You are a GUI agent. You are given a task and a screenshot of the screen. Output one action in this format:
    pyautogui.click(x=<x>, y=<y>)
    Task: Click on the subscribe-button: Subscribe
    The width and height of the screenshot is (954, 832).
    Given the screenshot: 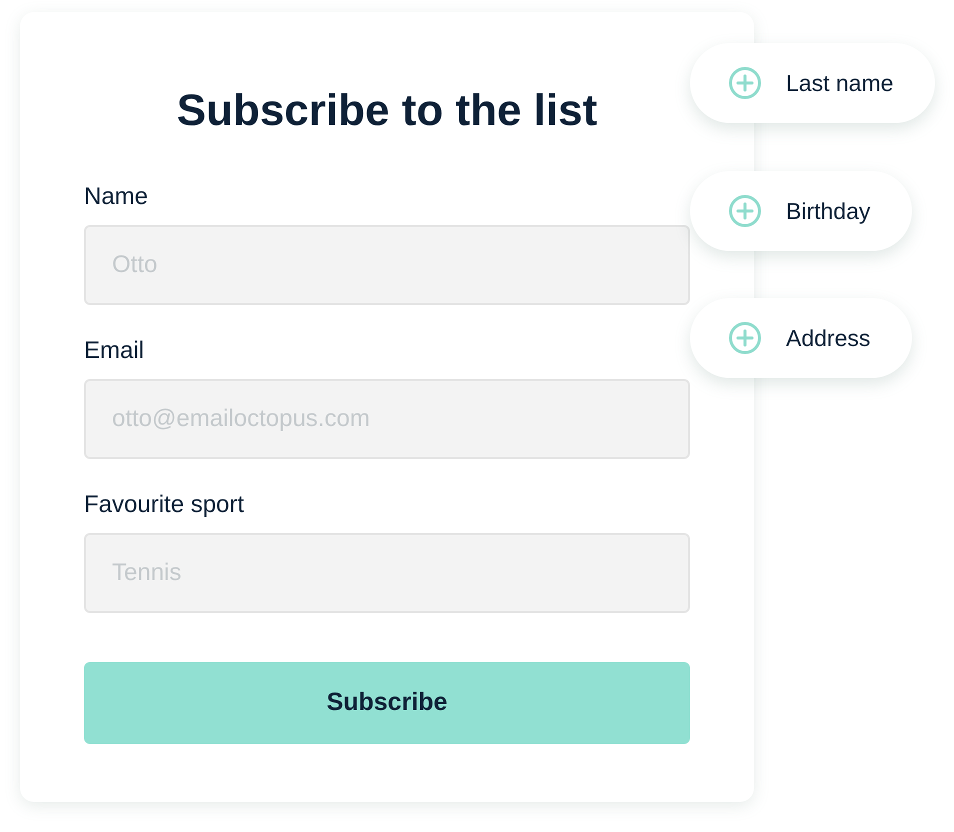 What is the action you would take?
    pyautogui.click(x=387, y=703)
    